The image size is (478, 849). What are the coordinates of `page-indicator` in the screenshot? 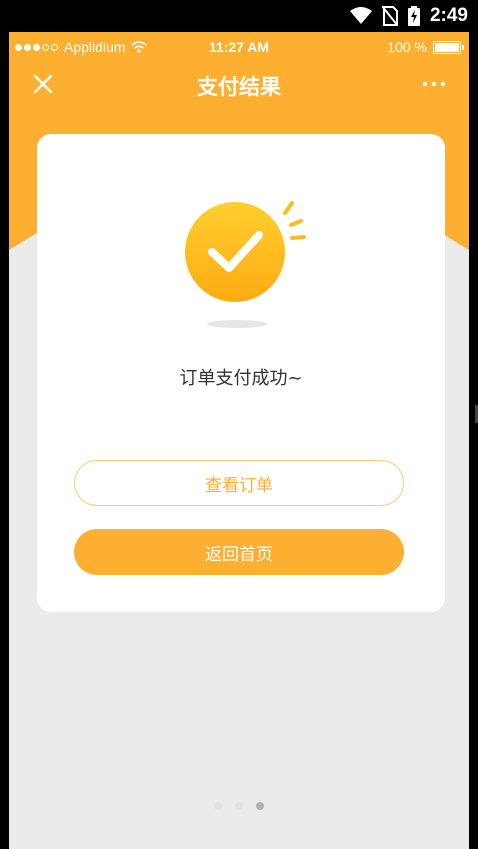 It's located at (239, 806).